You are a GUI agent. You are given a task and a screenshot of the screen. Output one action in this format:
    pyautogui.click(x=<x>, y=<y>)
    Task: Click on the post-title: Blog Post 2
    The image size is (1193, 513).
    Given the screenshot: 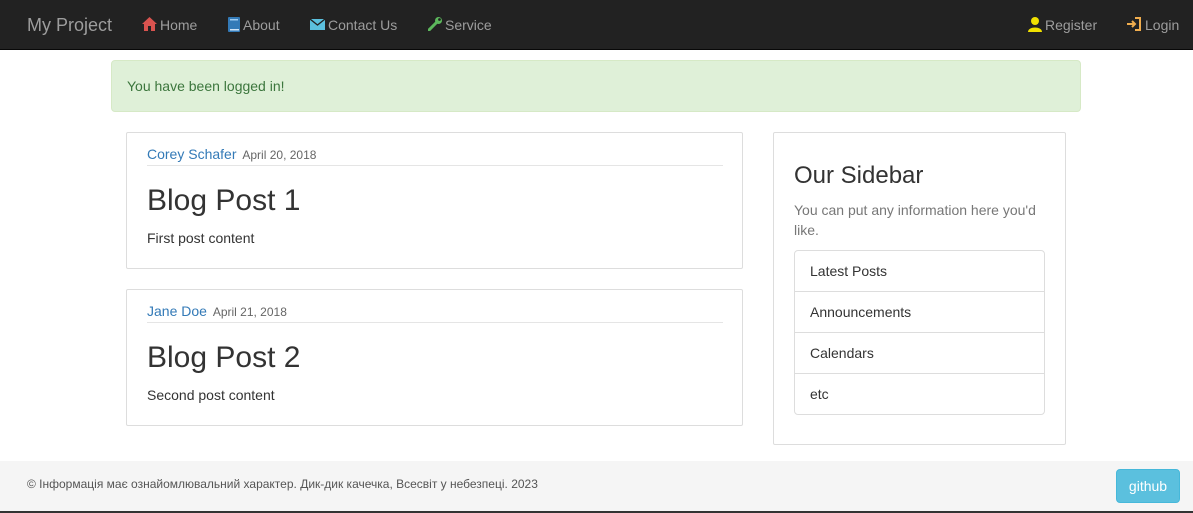 What is the action you would take?
    pyautogui.click(x=223, y=358)
    